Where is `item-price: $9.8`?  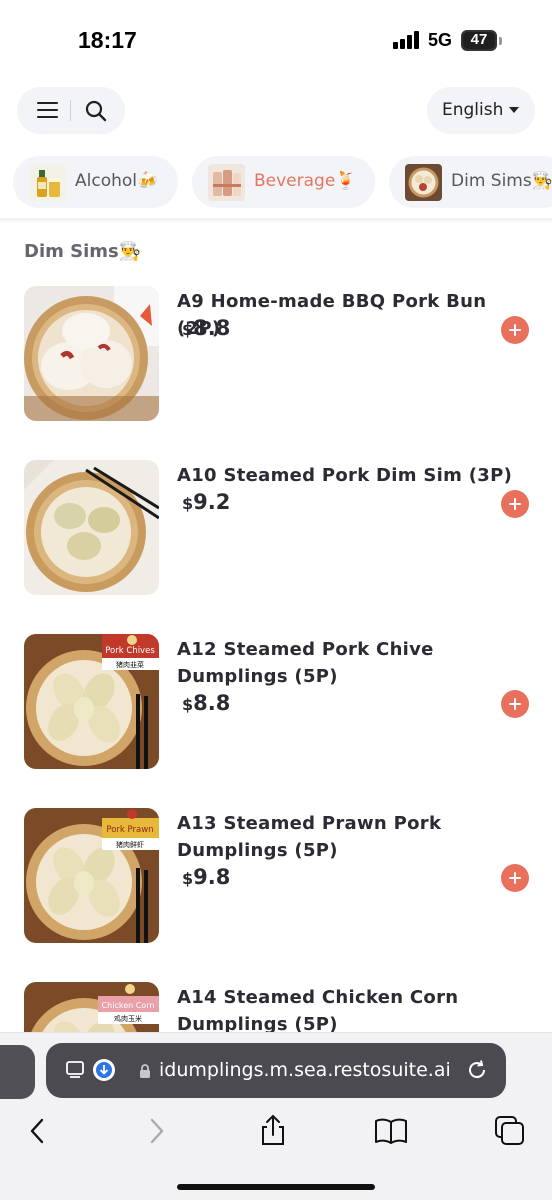
item-price: $9.8 is located at coordinates (206, 877).